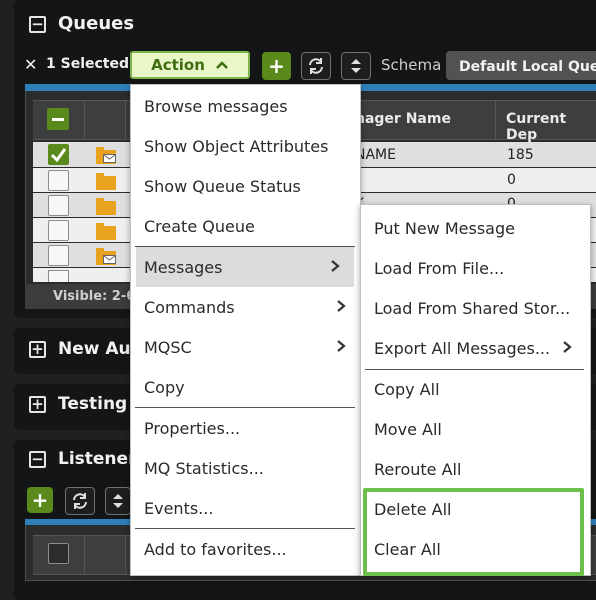  I want to click on column-current-depth: Current Dep, so click(551, 127).